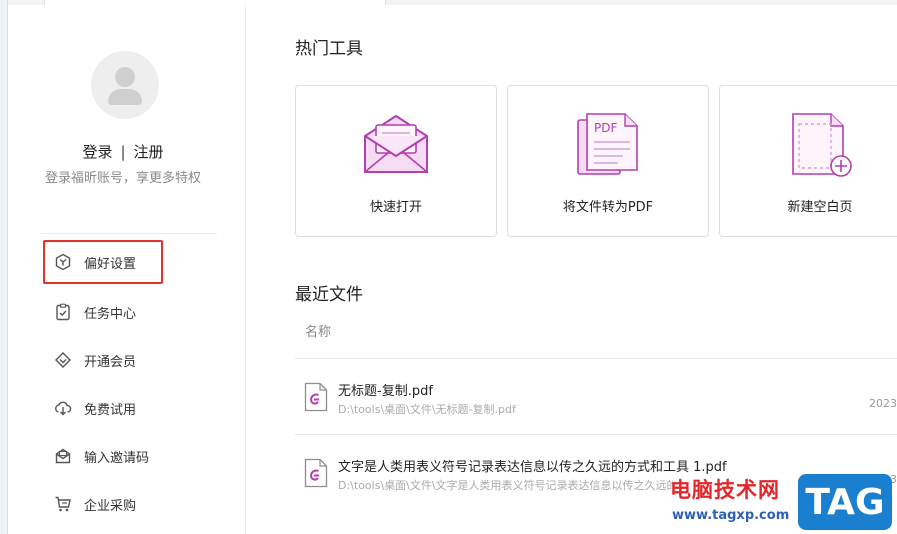  What do you see at coordinates (329, 295) in the screenshot?
I see `recent-files-title: 最近文件` at bounding box center [329, 295].